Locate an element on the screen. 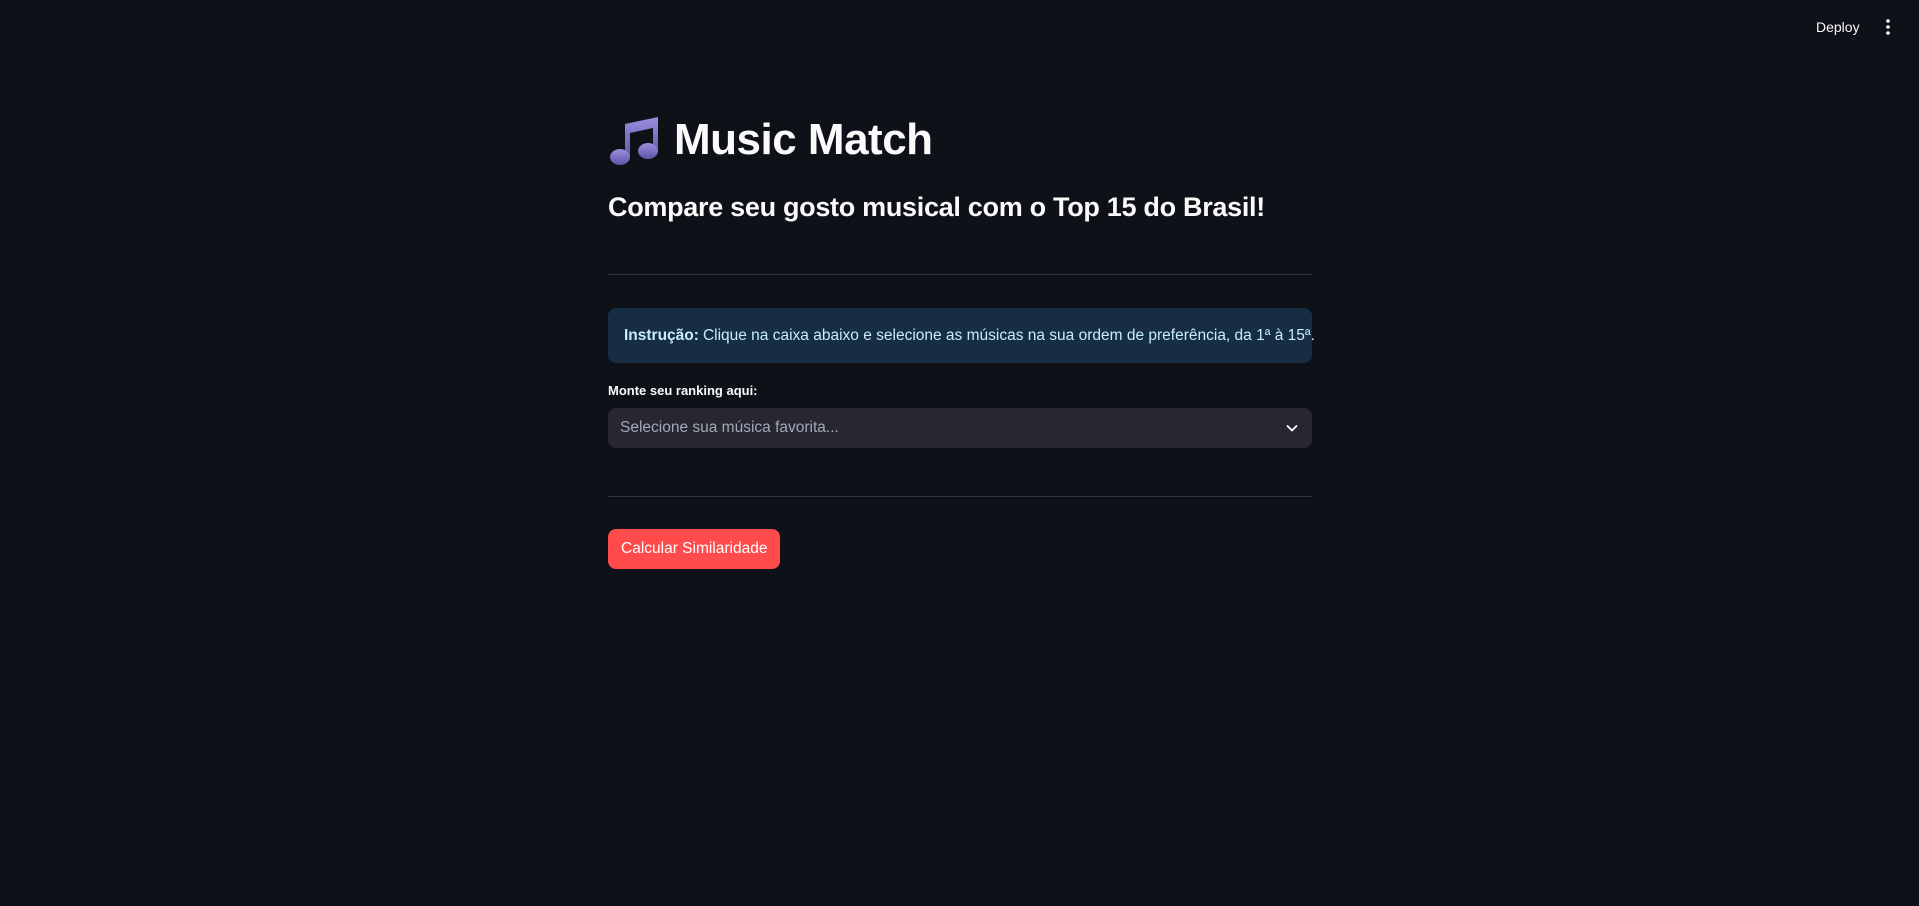 This screenshot has width=1919, height=906. top-toolbar: Deploy is located at coordinates (959, 26).